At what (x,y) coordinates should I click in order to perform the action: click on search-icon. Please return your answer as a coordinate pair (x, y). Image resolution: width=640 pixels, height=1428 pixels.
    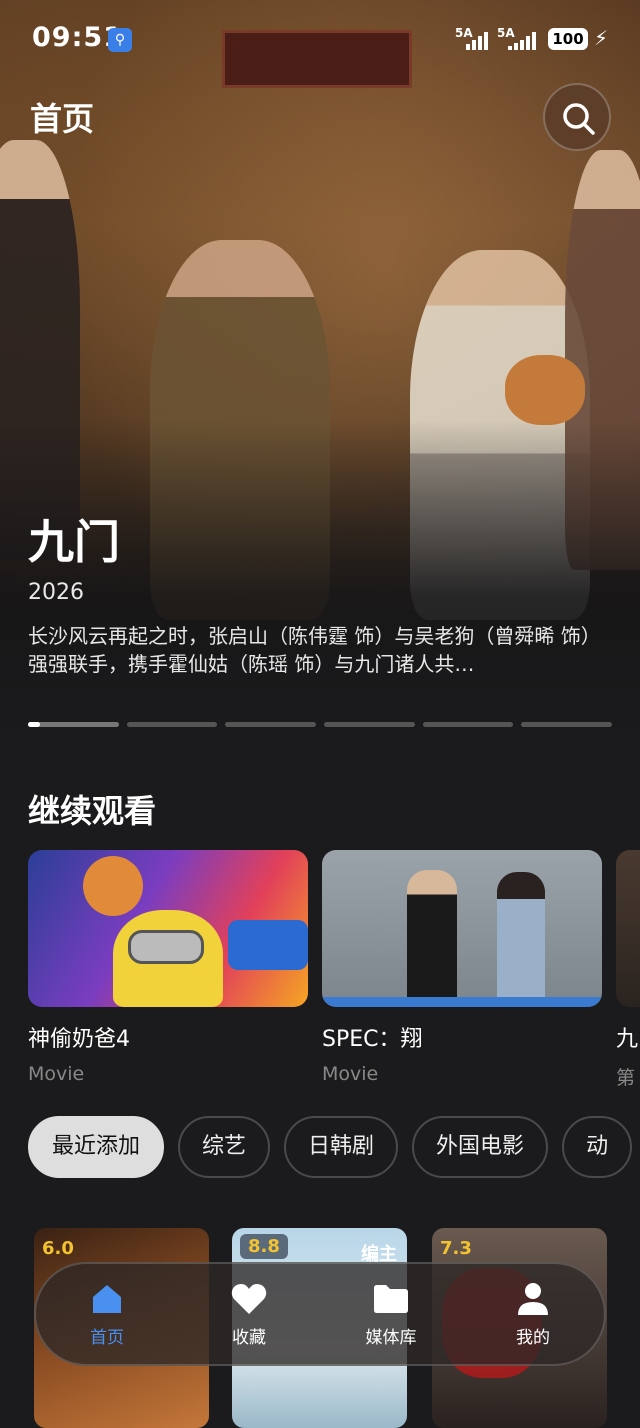
    Looking at the image, I should click on (579, 119).